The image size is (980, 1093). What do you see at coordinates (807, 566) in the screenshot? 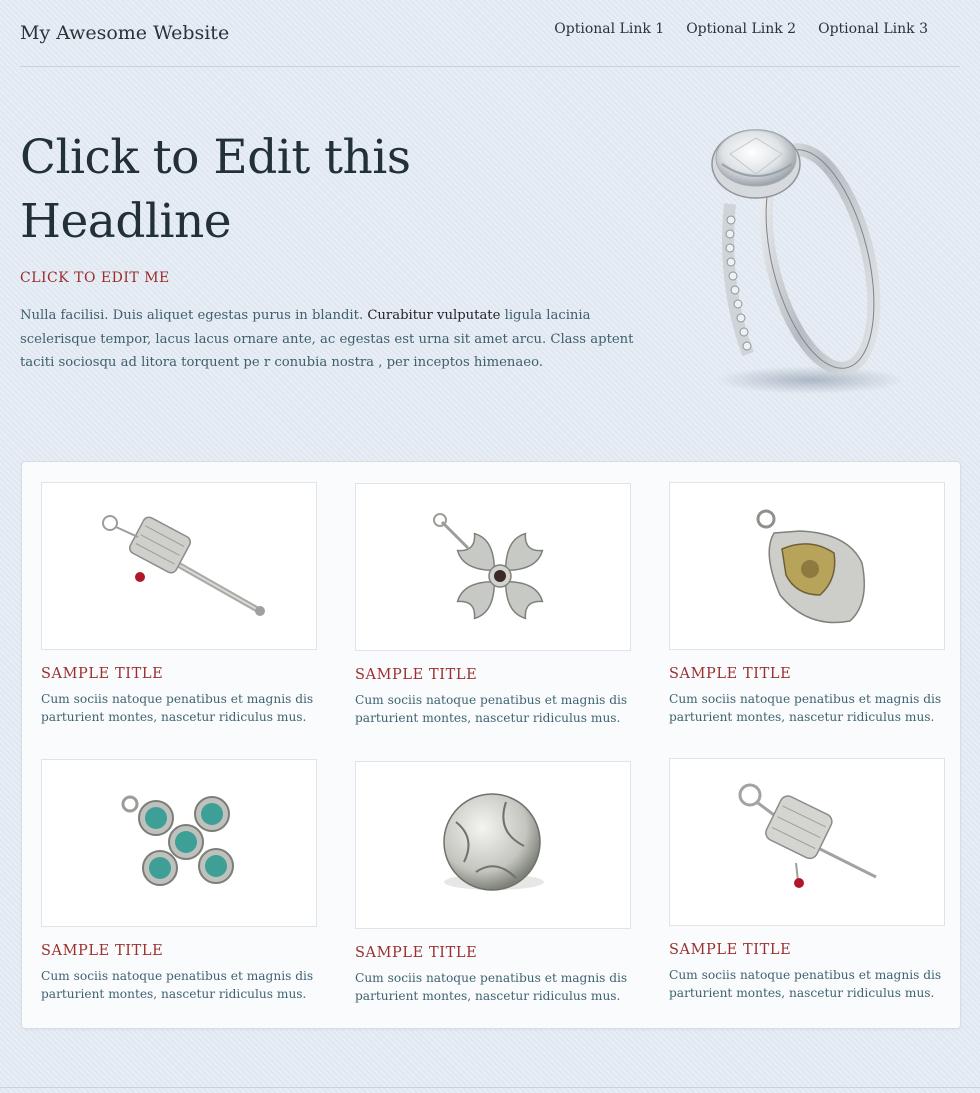
I see `product-image-amulet` at bounding box center [807, 566].